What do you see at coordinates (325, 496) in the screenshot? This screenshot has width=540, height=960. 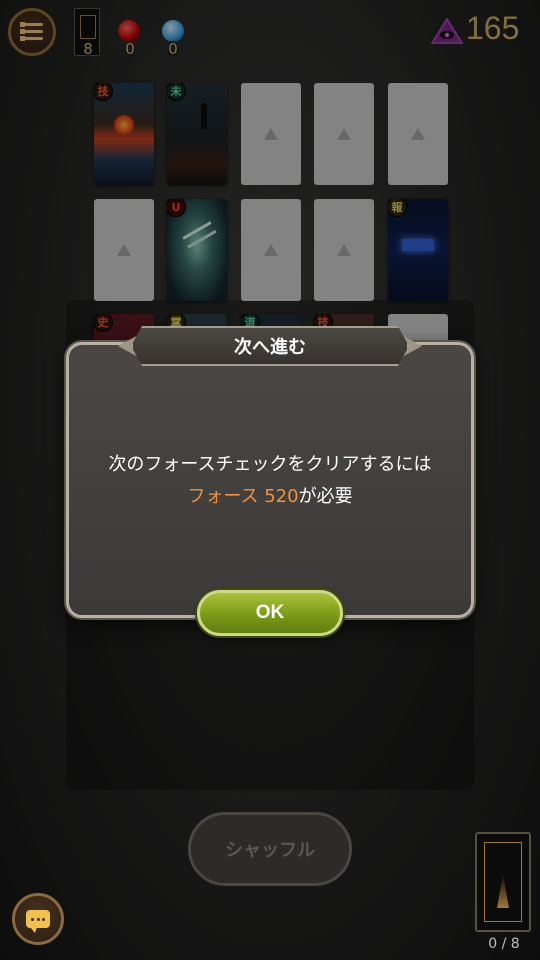 I see `requirement-suffix: が必要` at bounding box center [325, 496].